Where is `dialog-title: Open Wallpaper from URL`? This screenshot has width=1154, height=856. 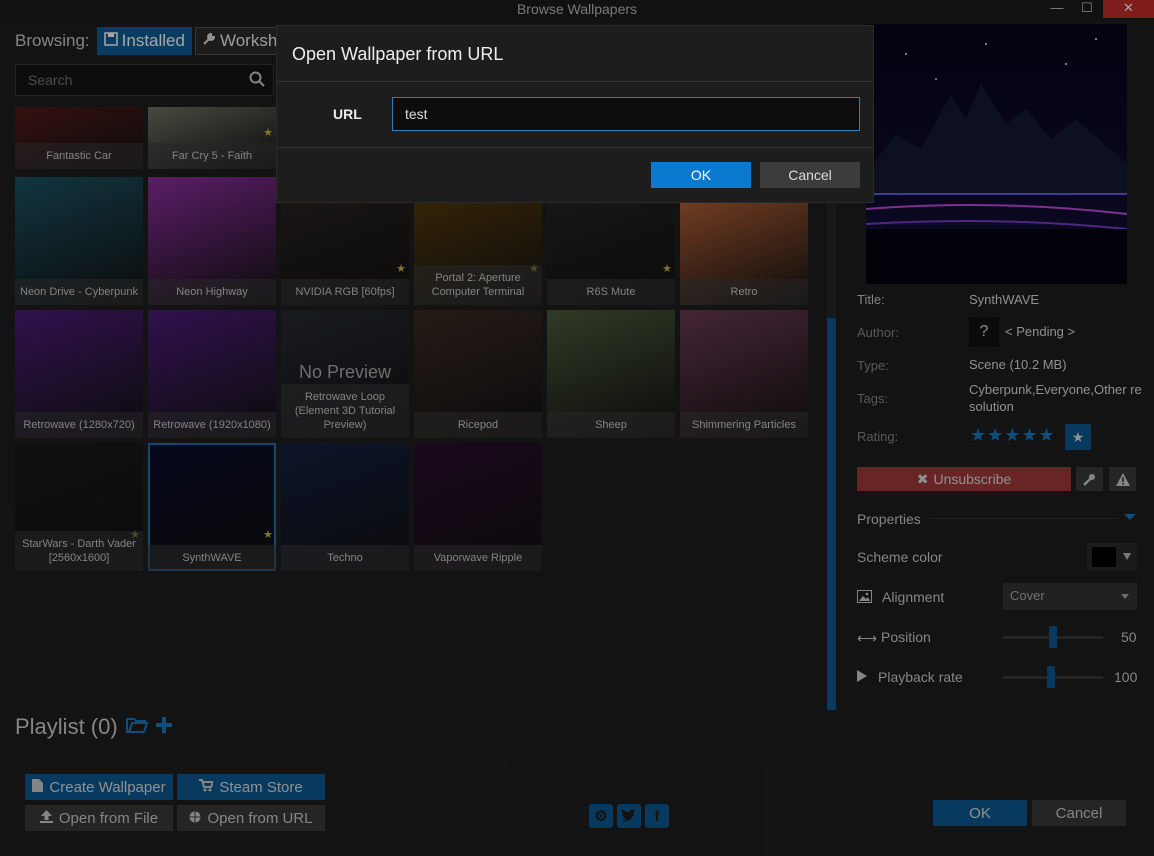
dialog-title: Open Wallpaper from URL is located at coordinates (398, 54).